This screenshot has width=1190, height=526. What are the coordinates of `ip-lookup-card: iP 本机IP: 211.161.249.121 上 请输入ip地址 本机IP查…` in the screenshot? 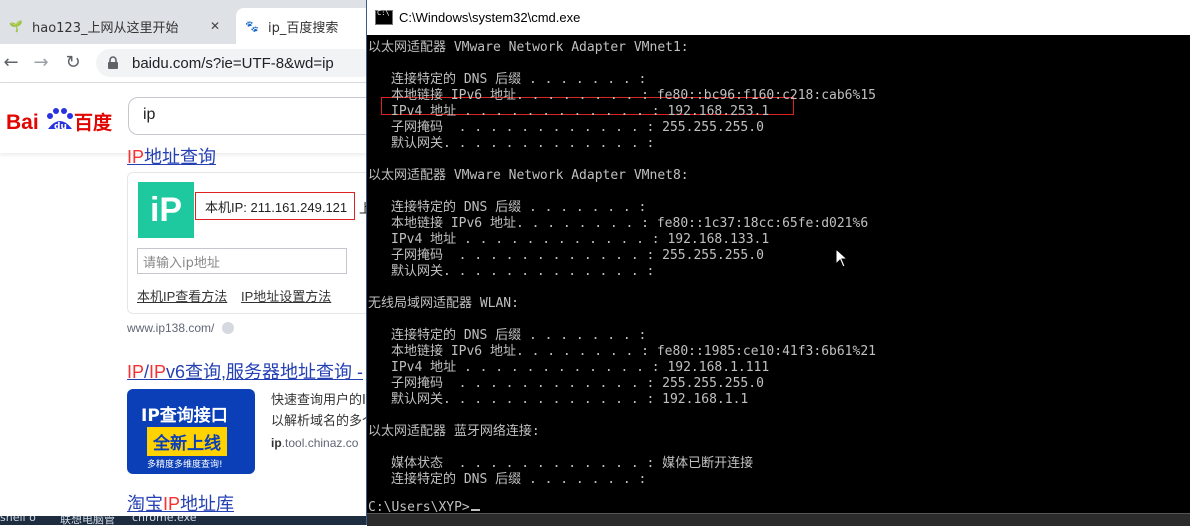 It's located at (246, 243).